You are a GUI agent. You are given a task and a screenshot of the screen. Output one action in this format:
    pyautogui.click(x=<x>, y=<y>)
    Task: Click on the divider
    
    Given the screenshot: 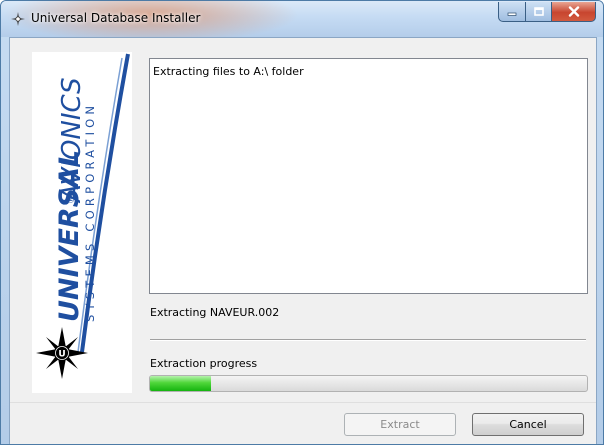 What is the action you would take?
    pyautogui.click(x=368, y=340)
    